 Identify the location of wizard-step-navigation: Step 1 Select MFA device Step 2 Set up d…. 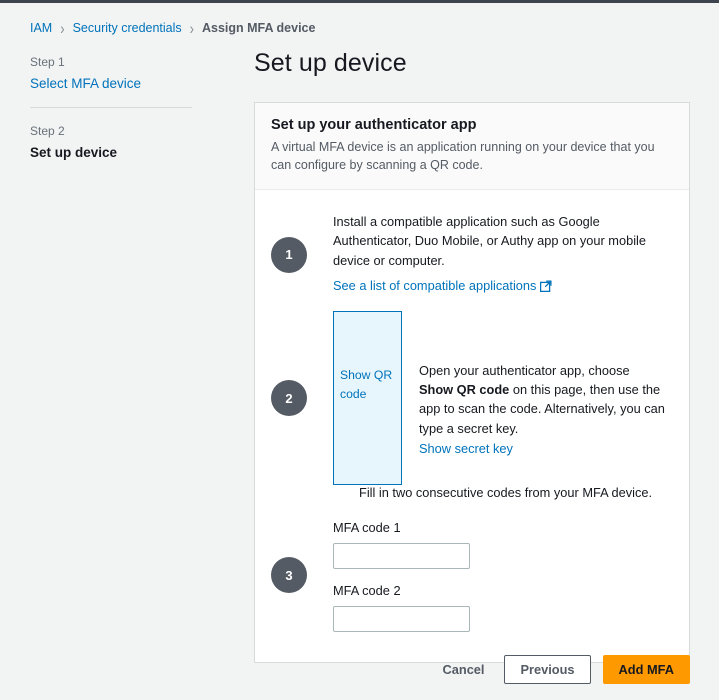
(111, 106).